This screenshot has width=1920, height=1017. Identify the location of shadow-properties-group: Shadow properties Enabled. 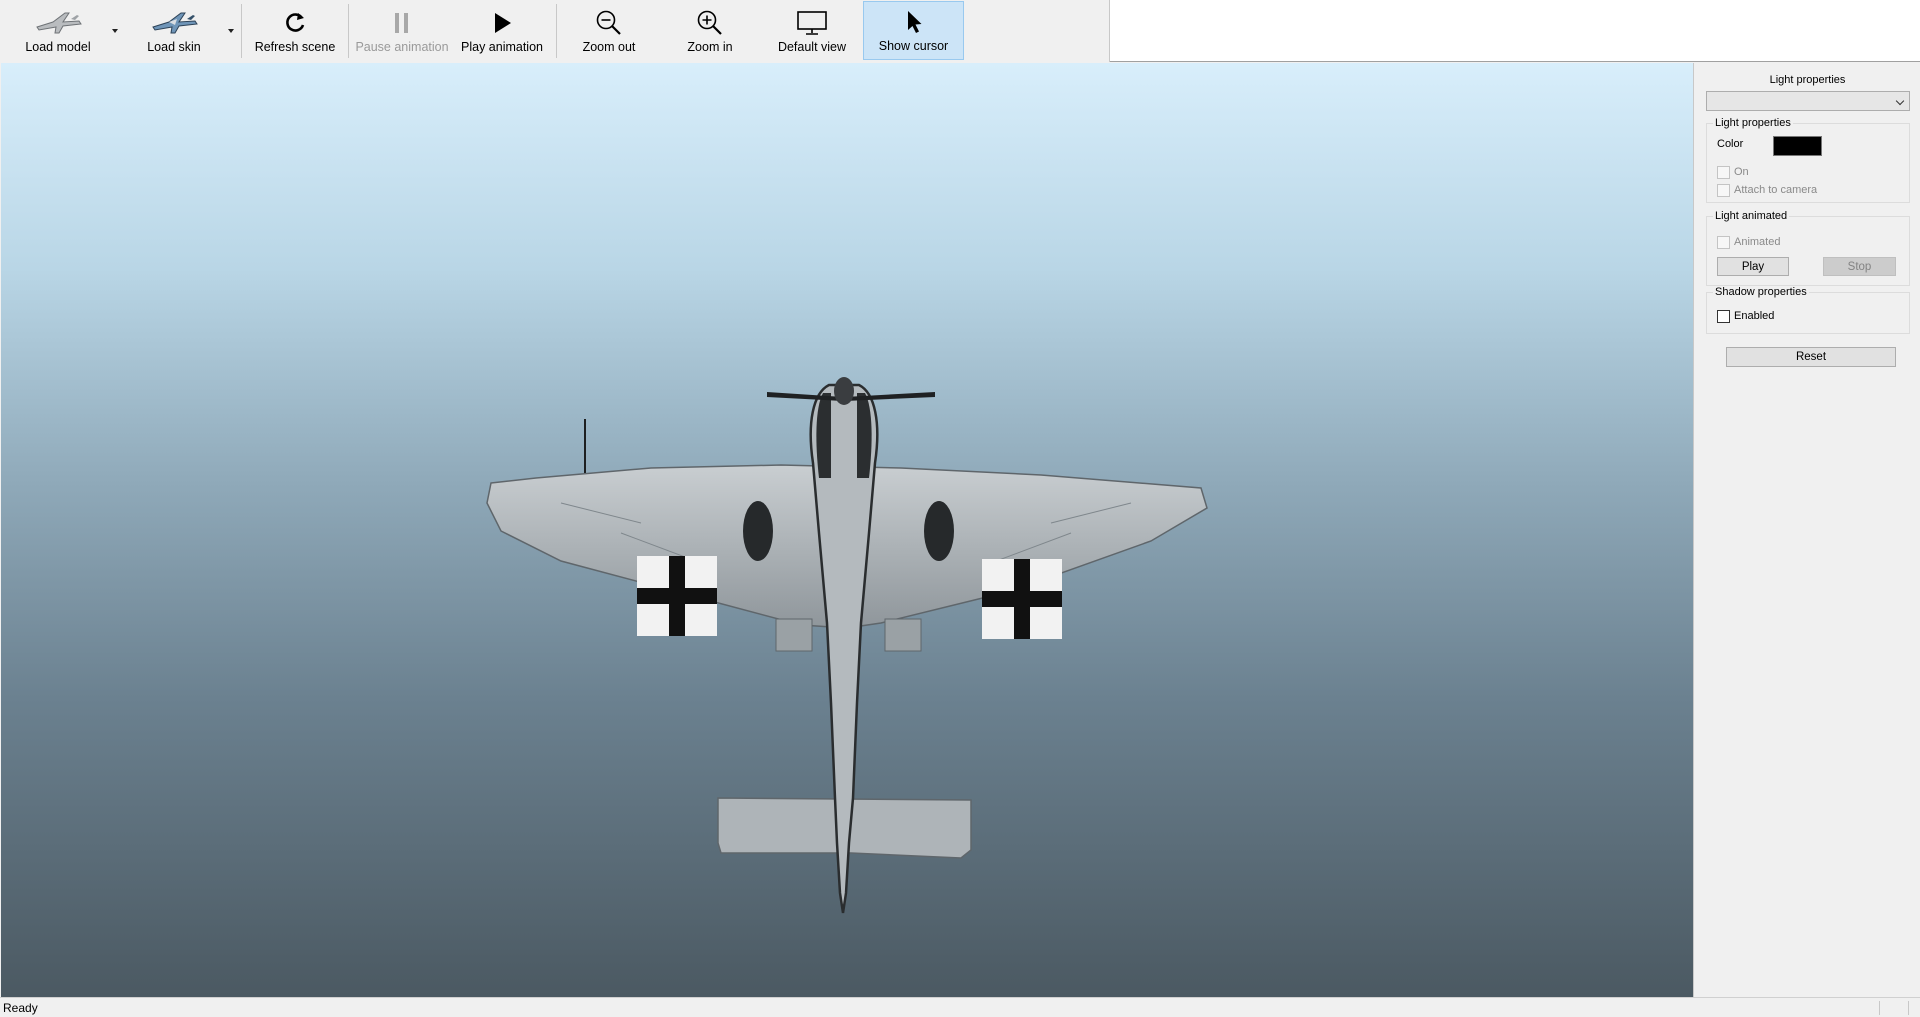
(1808, 310).